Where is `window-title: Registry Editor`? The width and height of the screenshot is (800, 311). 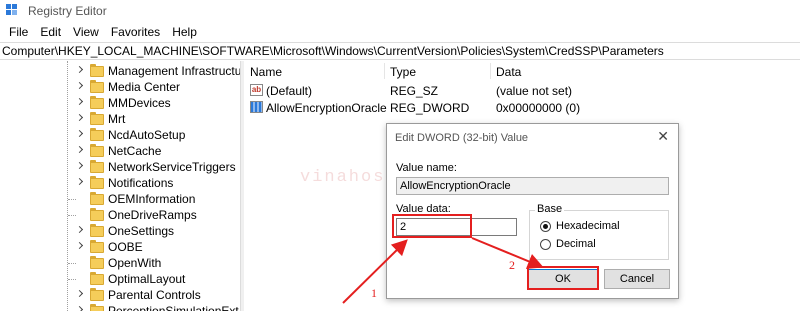
window-title: Registry Editor is located at coordinates (67, 11).